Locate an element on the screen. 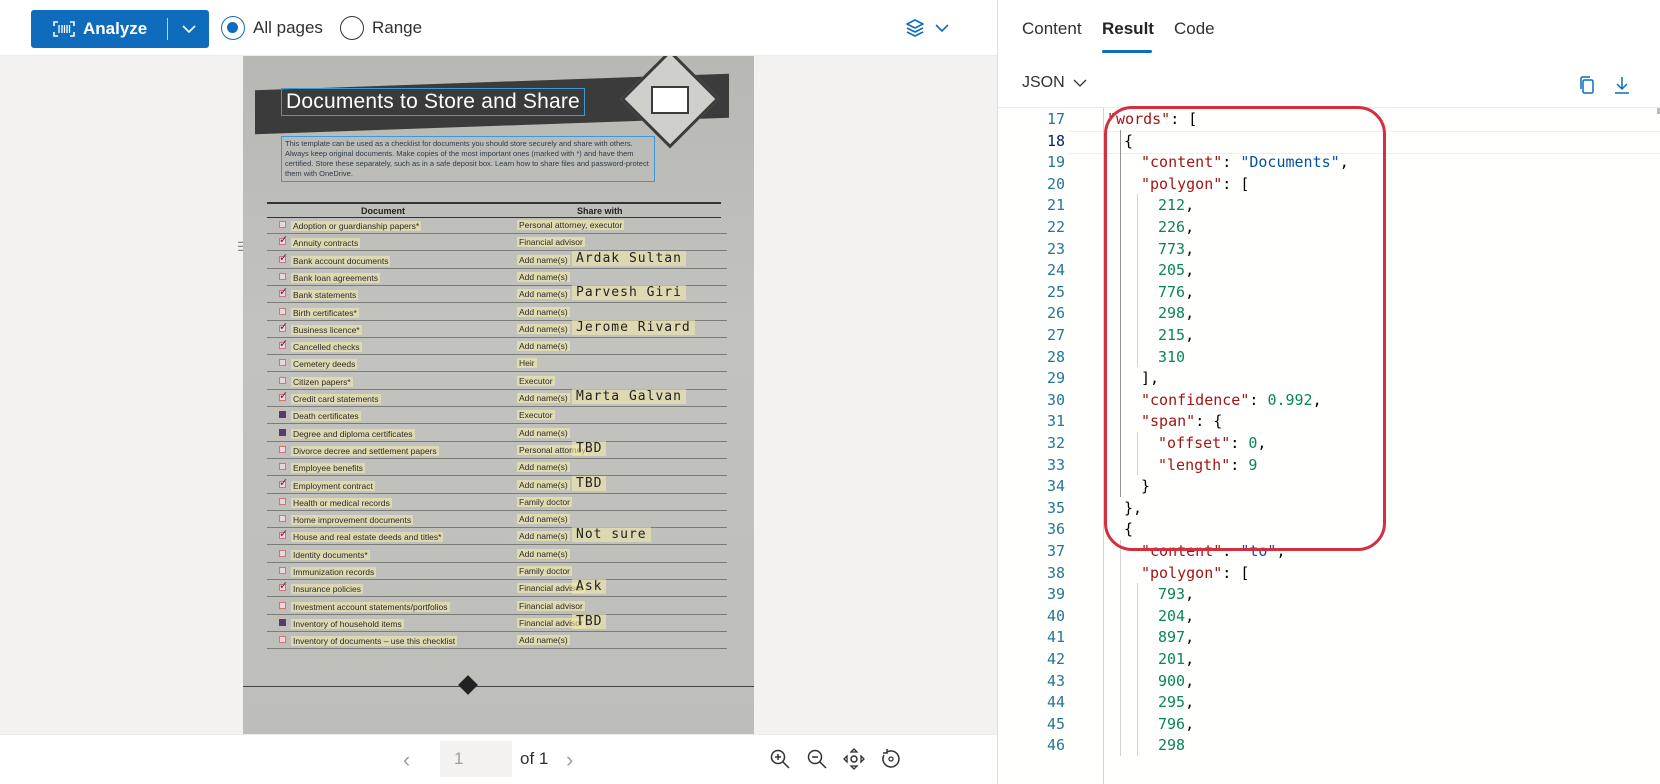 The width and height of the screenshot is (1660, 784). format-dropdown: JSON is located at coordinates (1054, 83).